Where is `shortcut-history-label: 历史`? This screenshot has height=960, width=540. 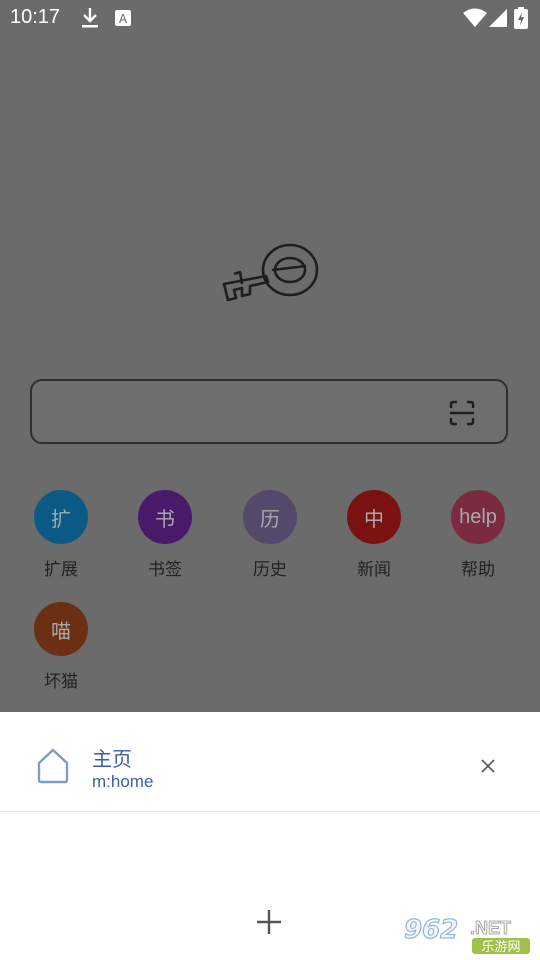 shortcut-history-label: 历史 is located at coordinates (270, 570).